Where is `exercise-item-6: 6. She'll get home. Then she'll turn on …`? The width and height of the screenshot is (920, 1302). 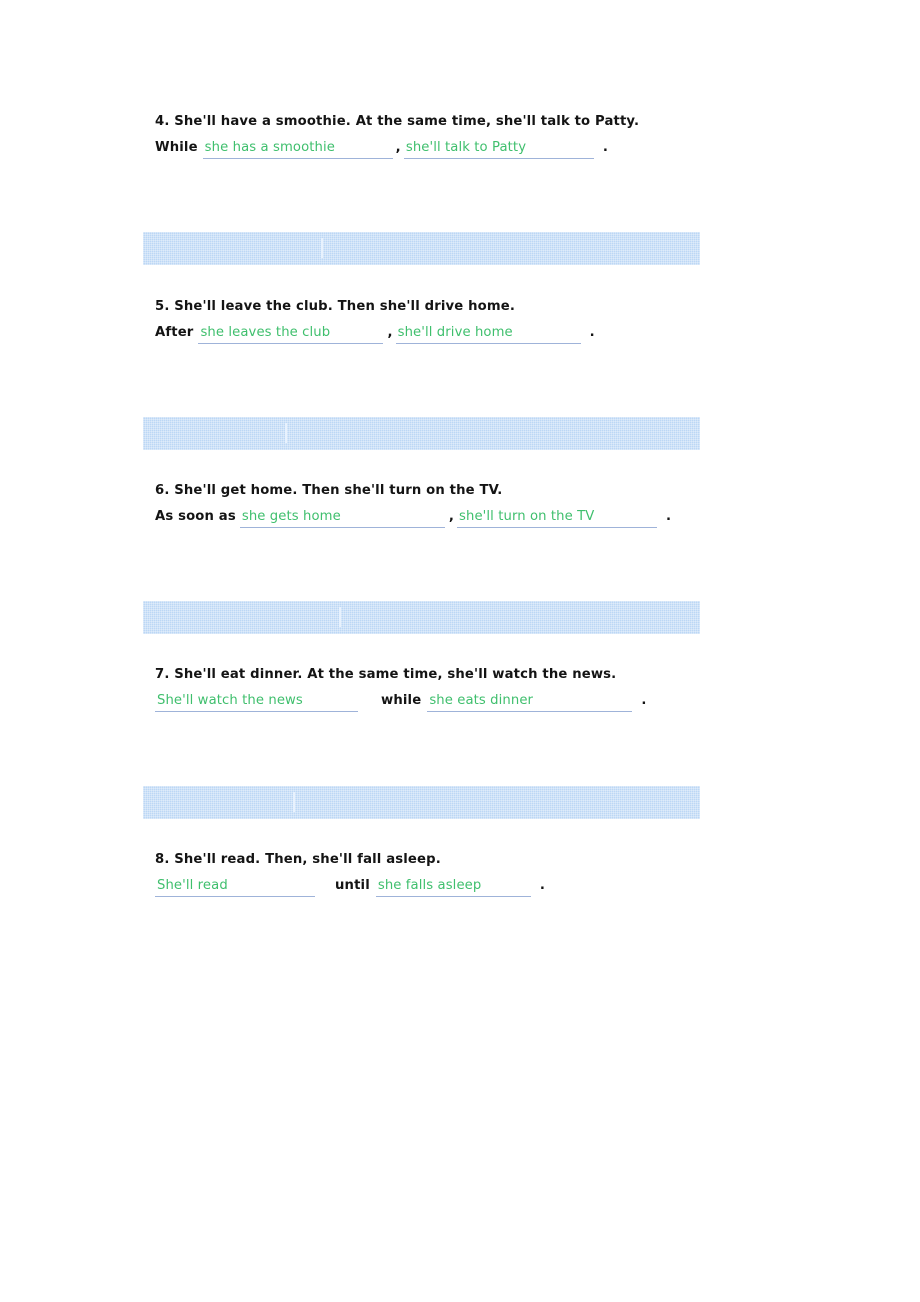 exercise-item-6: 6. She'll get home. Then she'll turn on … is located at coordinates (413, 505).